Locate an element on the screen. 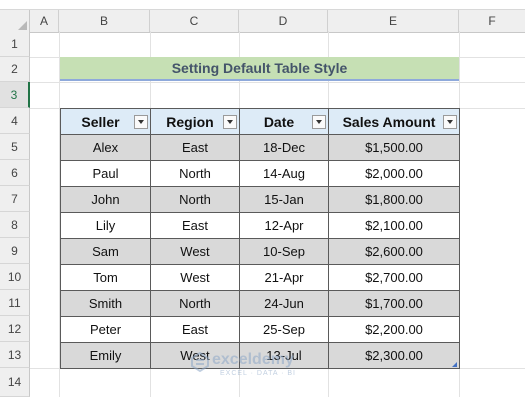 The image size is (525, 397). table-row: Lily East 12-Apr $2,100.00 is located at coordinates (260, 225).